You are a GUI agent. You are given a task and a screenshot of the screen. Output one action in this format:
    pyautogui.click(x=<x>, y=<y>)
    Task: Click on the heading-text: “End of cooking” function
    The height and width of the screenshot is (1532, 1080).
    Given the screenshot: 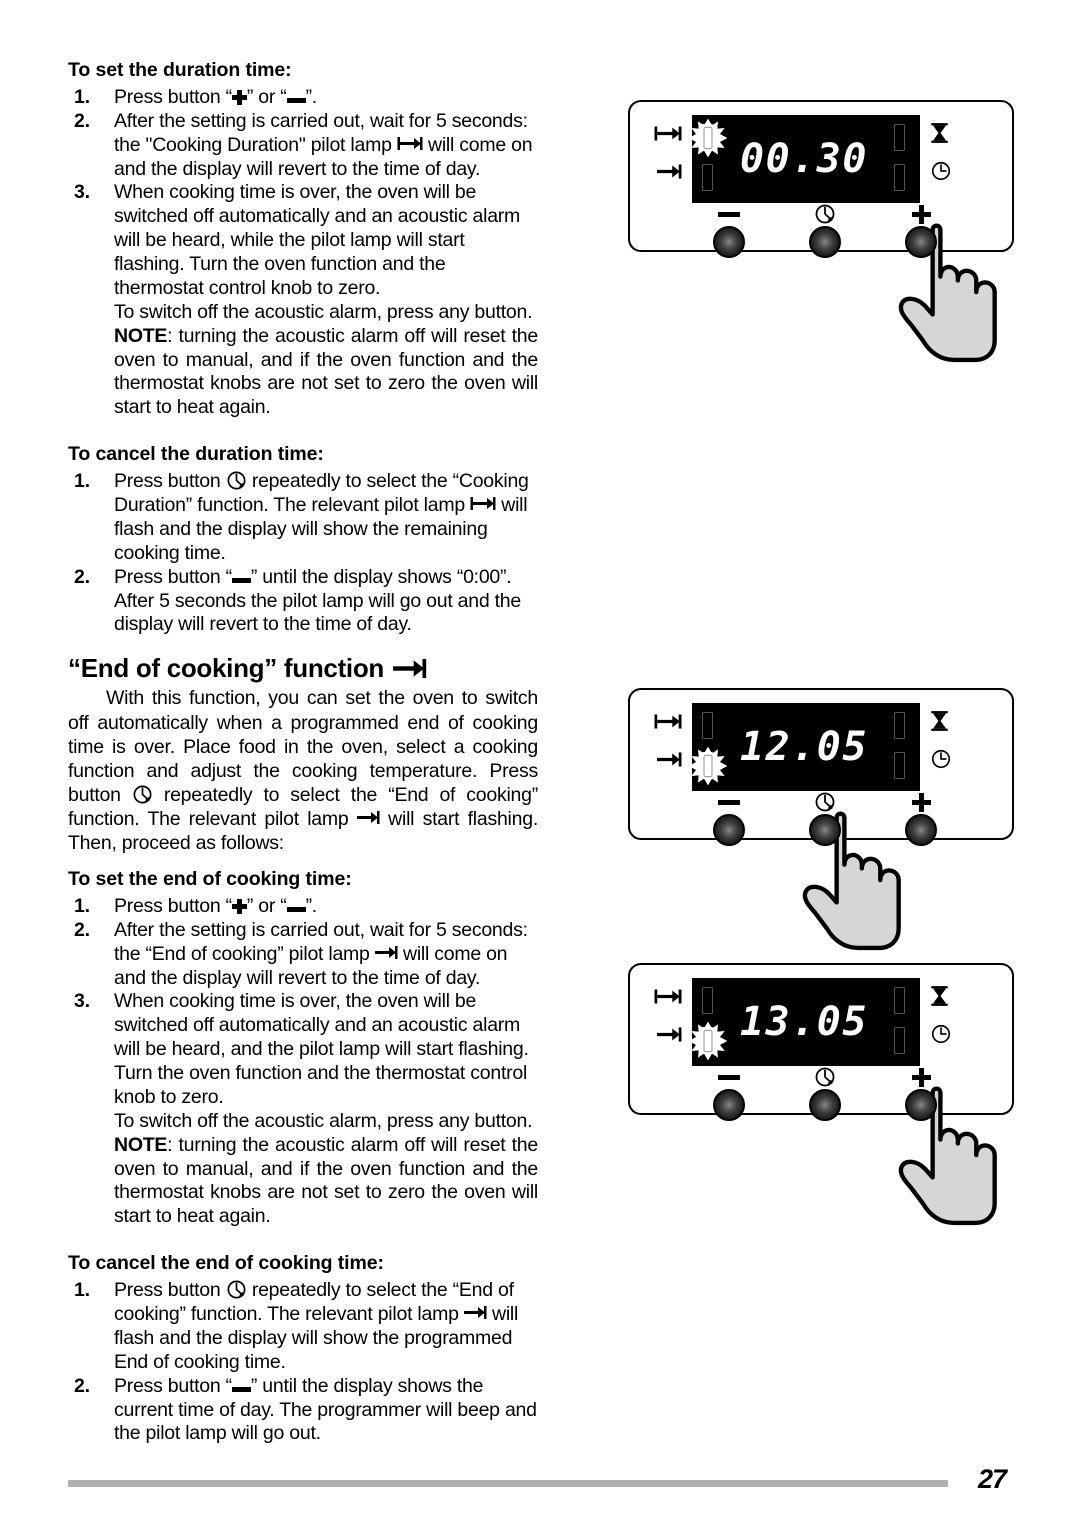 What is the action you would take?
    pyautogui.click(x=226, y=668)
    